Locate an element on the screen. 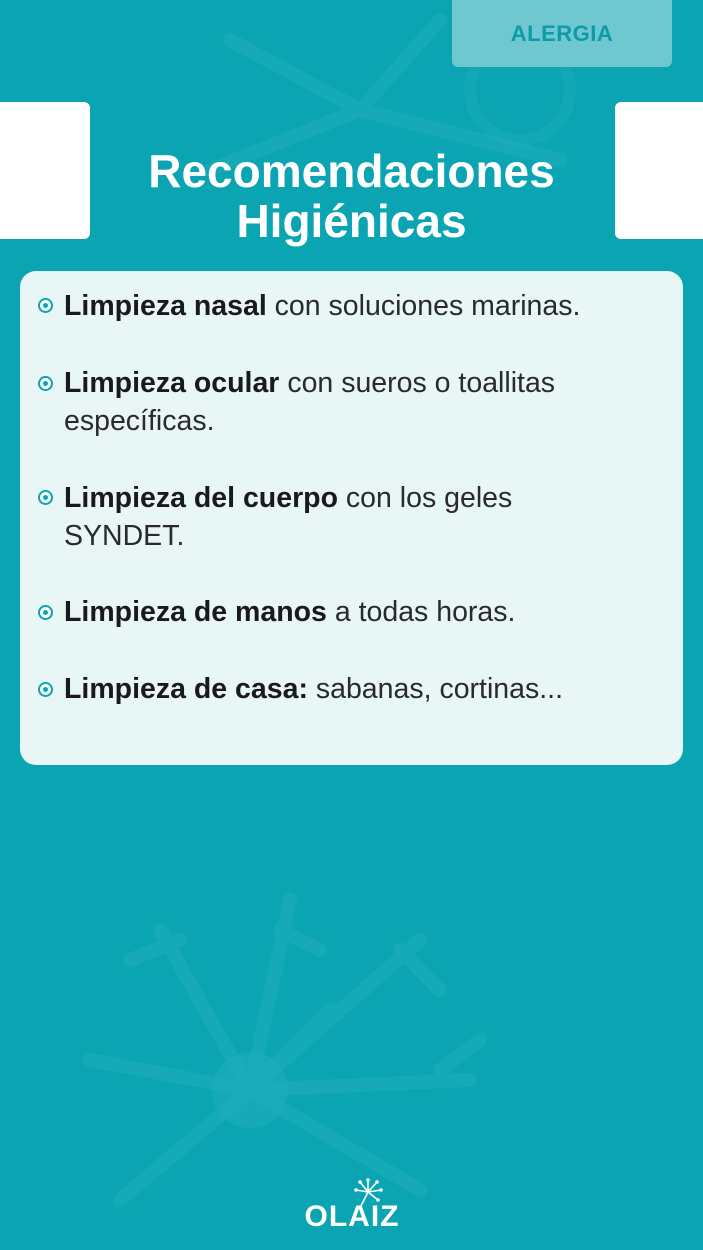 This screenshot has height=1250, width=703. page-title: Recomendaciones Higiénicas is located at coordinates (351, 196).